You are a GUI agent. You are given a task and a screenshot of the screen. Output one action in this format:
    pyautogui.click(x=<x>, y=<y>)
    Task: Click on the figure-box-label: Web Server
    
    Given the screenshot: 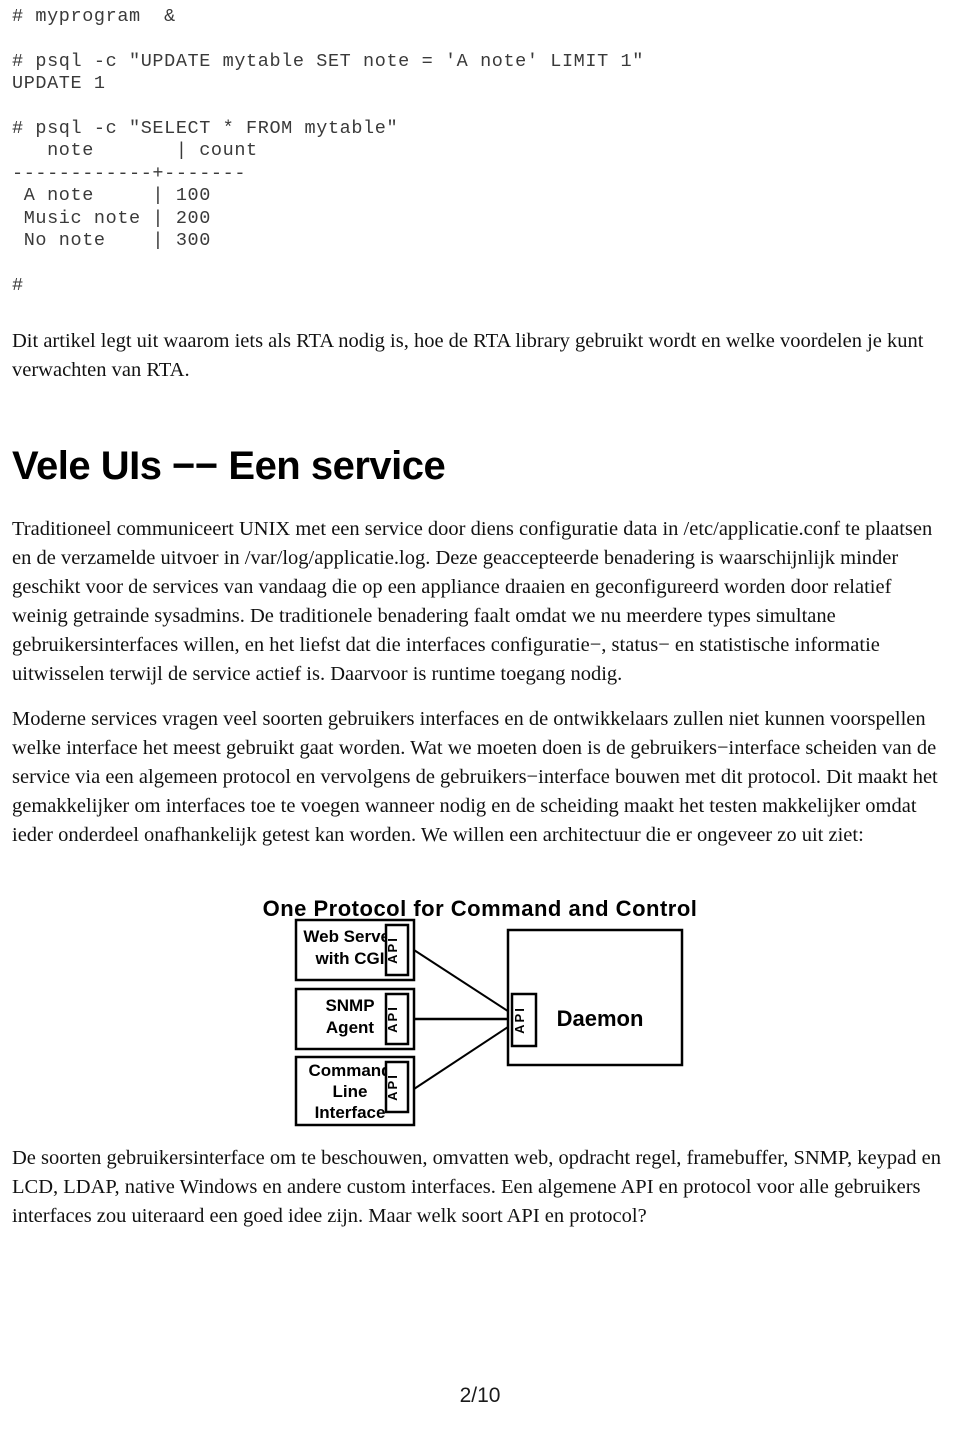 What is the action you would take?
    pyautogui.click(x=350, y=936)
    